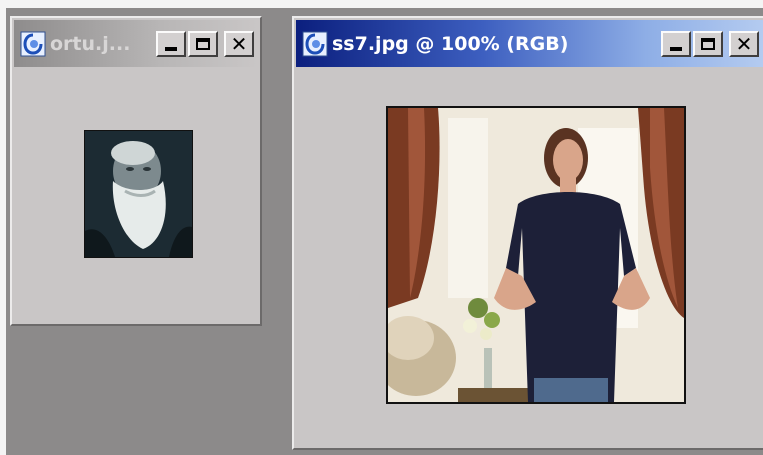 The height and width of the screenshot is (455, 763). Describe the element at coordinates (138, 194) in the screenshot. I see `document-image-thumbnail` at that location.